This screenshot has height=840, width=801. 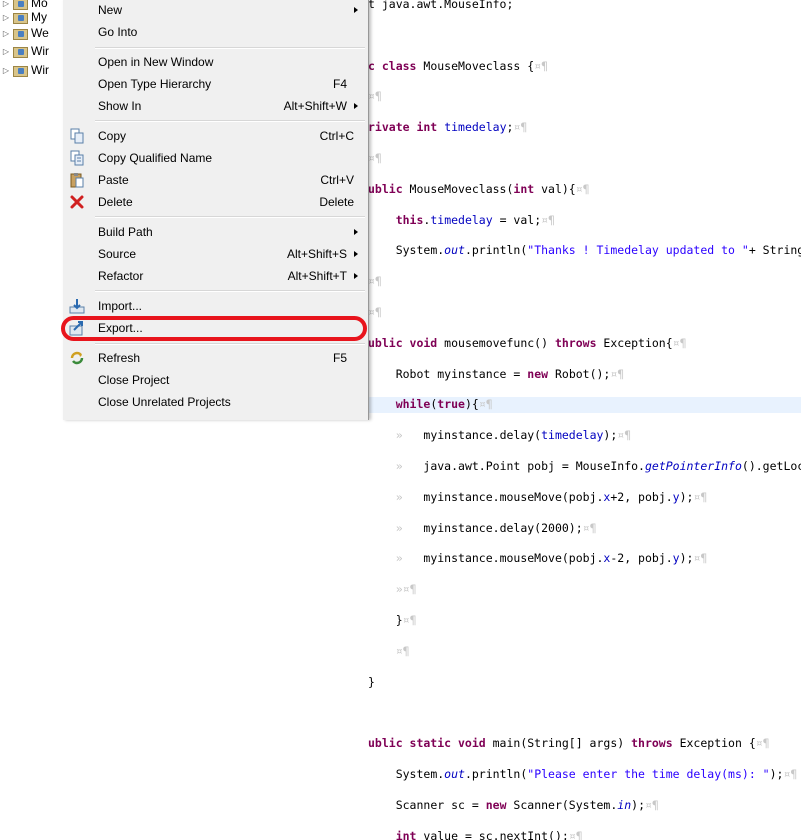 I want to click on code-token: System., so click(x=420, y=250).